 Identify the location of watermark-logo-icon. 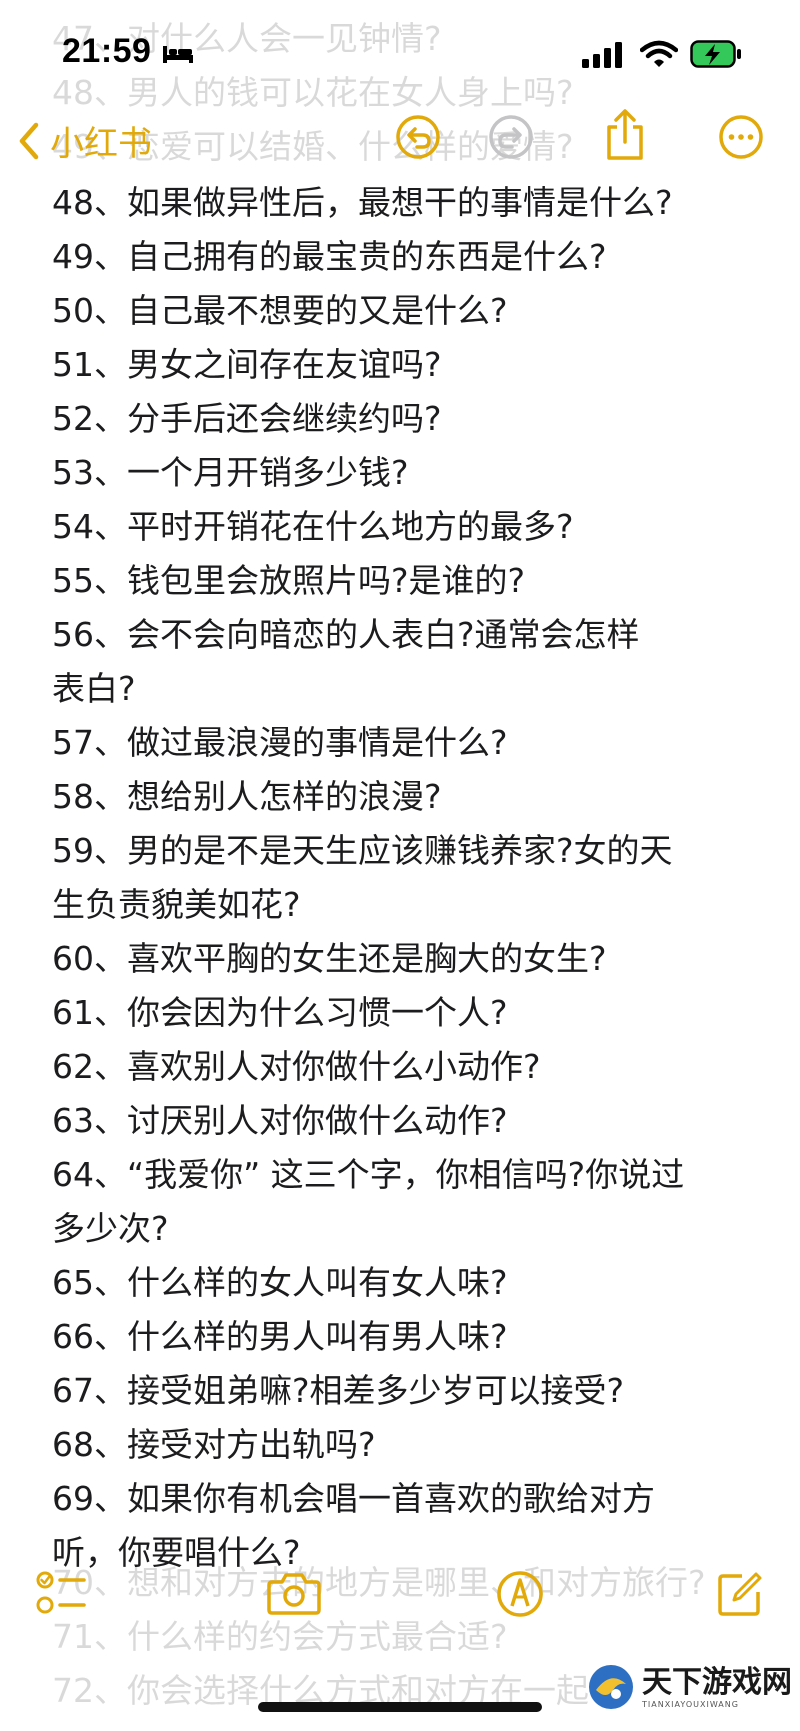
(611, 1687).